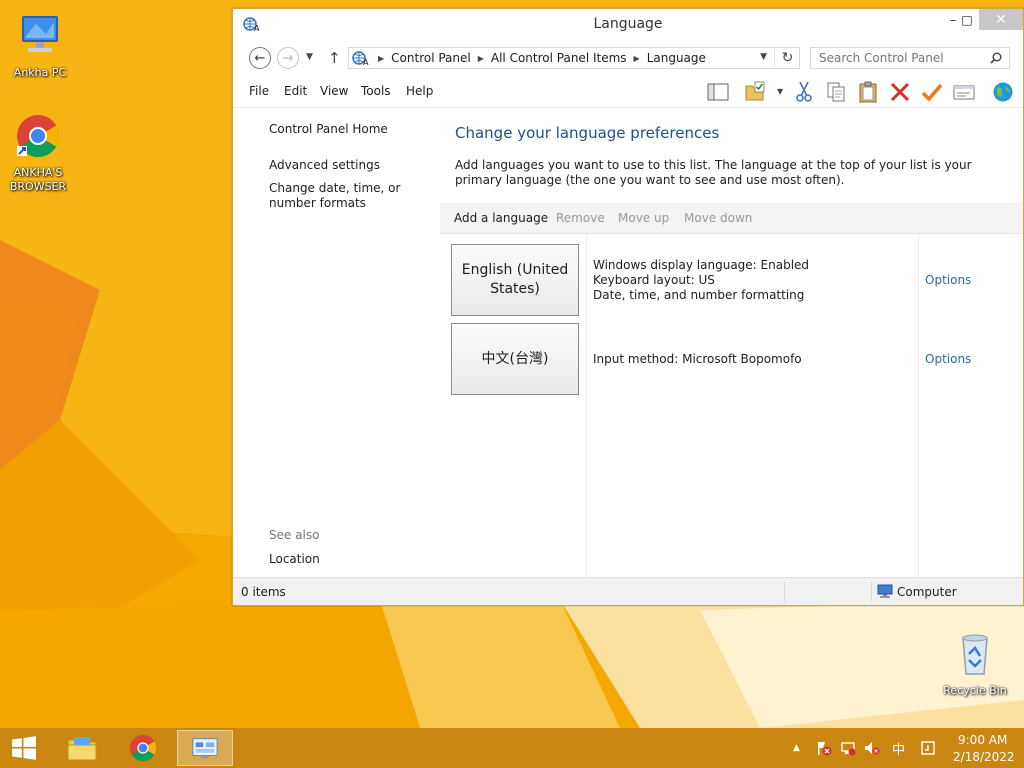 The height and width of the screenshot is (768, 1024). I want to click on delete-icon, so click(900, 92).